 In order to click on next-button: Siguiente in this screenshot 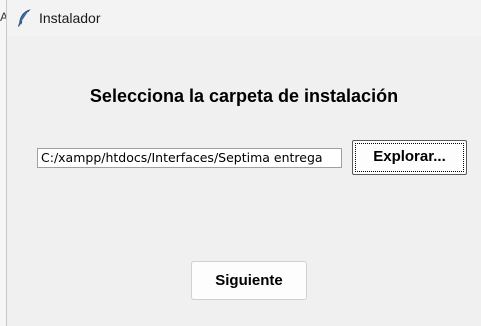, I will do `click(249, 280)`.